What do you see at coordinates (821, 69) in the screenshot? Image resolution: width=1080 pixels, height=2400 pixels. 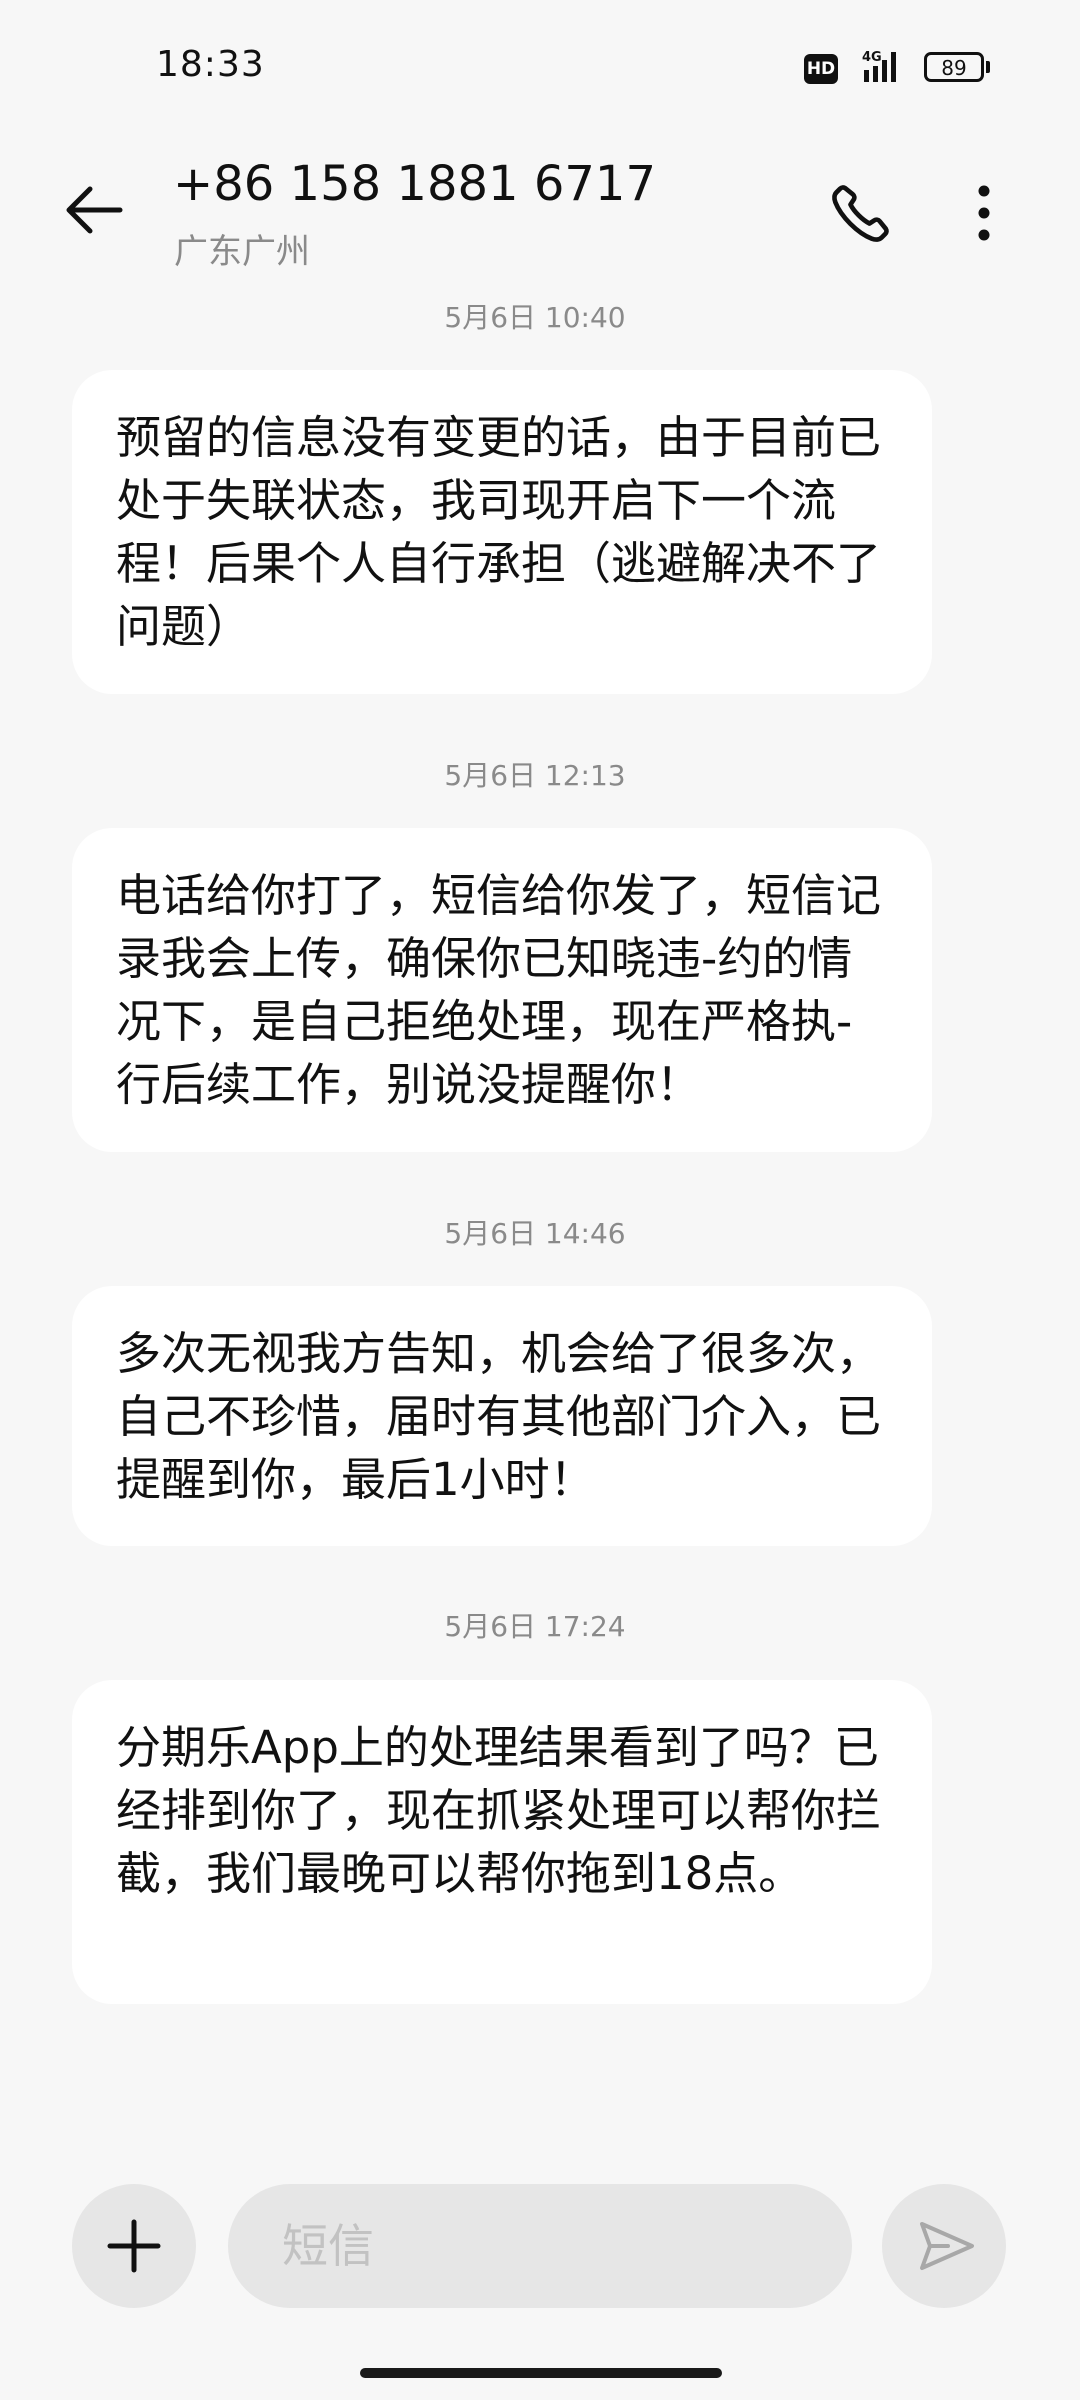 I see `hd-badge: HD` at bounding box center [821, 69].